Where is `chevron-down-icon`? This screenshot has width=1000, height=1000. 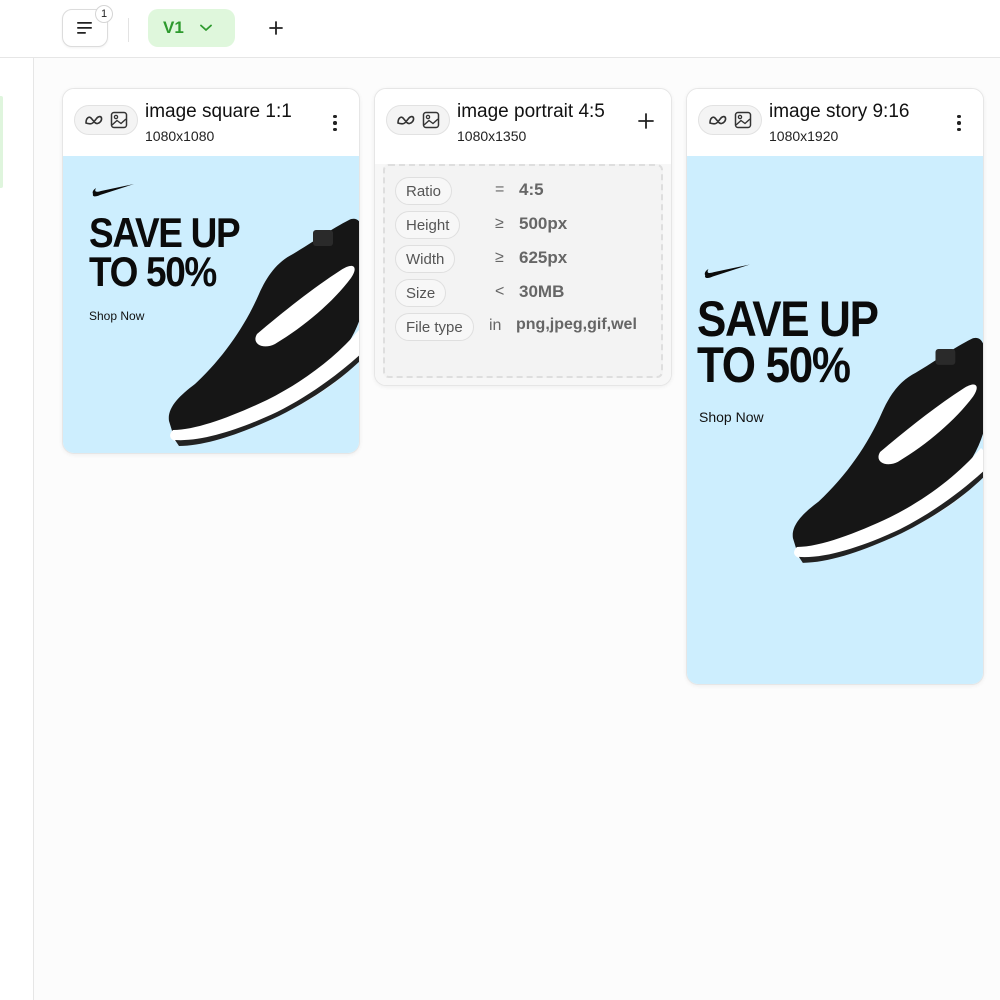 chevron-down-icon is located at coordinates (205, 27).